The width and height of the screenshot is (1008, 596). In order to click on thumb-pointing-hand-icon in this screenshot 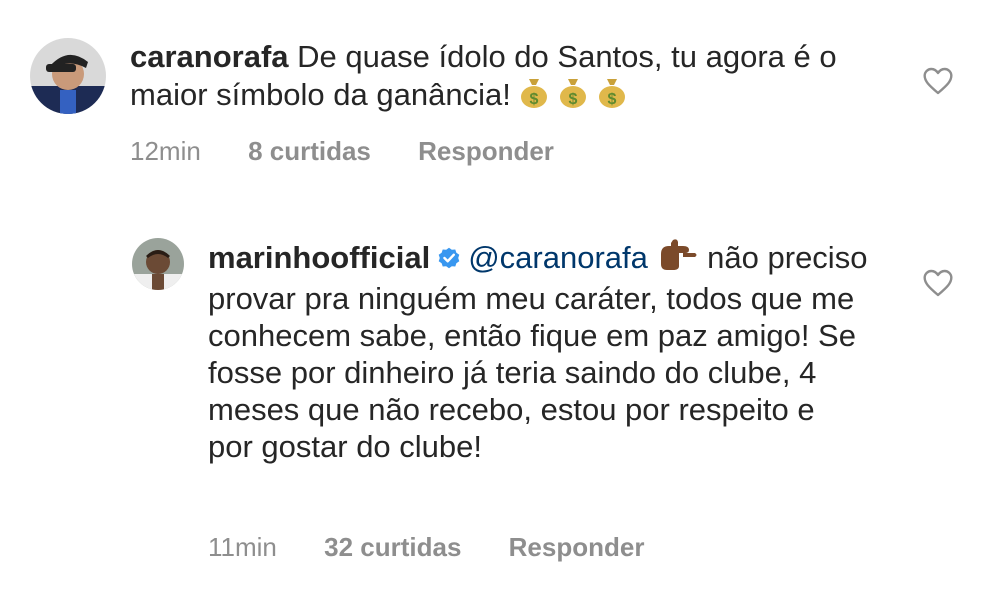, I will do `click(678, 259)`.